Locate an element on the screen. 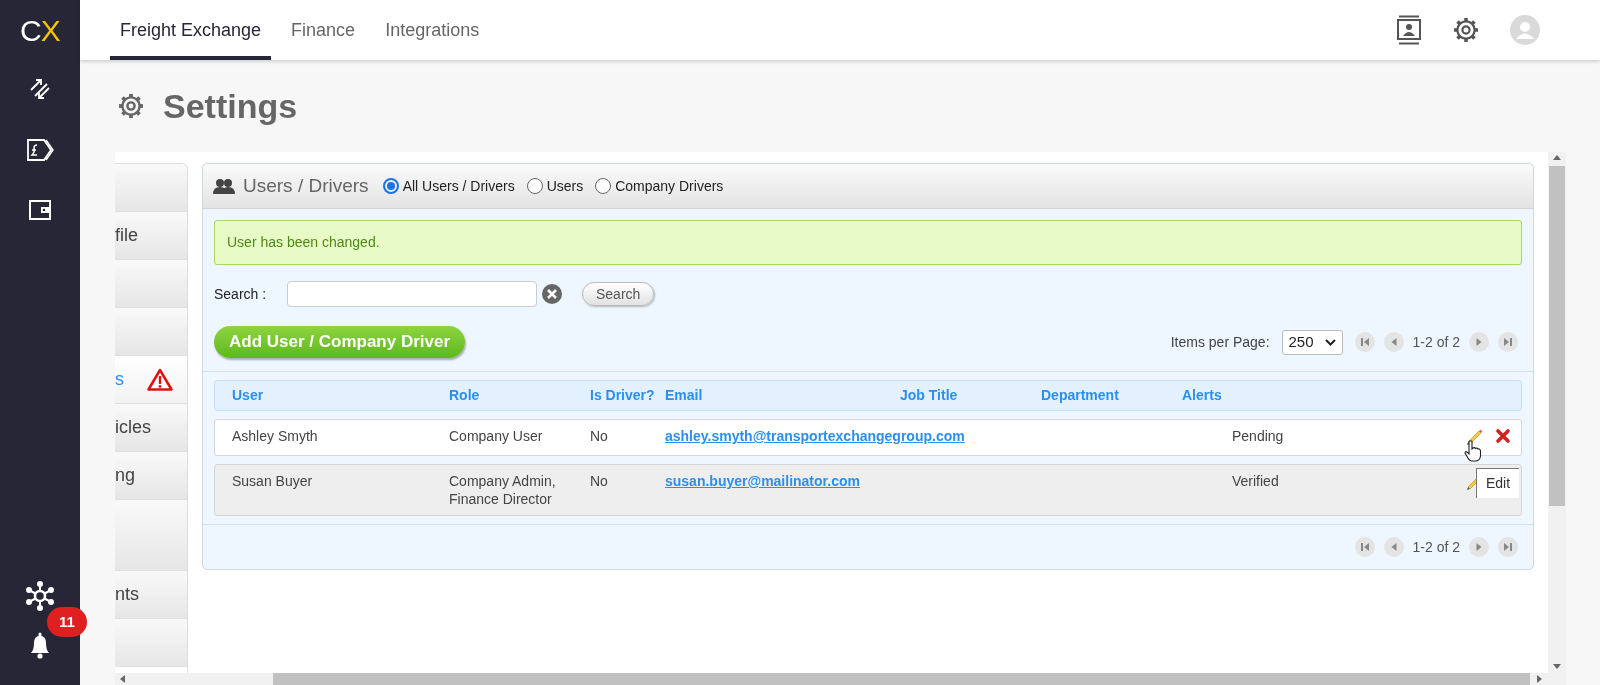 This screenshot has height=685, width=1600. clear-icon is located at coordinates (552, 294).